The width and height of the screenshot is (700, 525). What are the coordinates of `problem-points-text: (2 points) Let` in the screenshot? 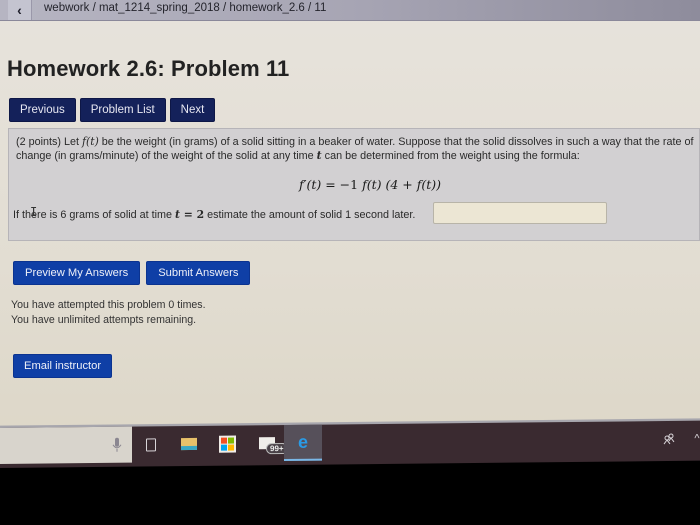 It's located at (49, 142).